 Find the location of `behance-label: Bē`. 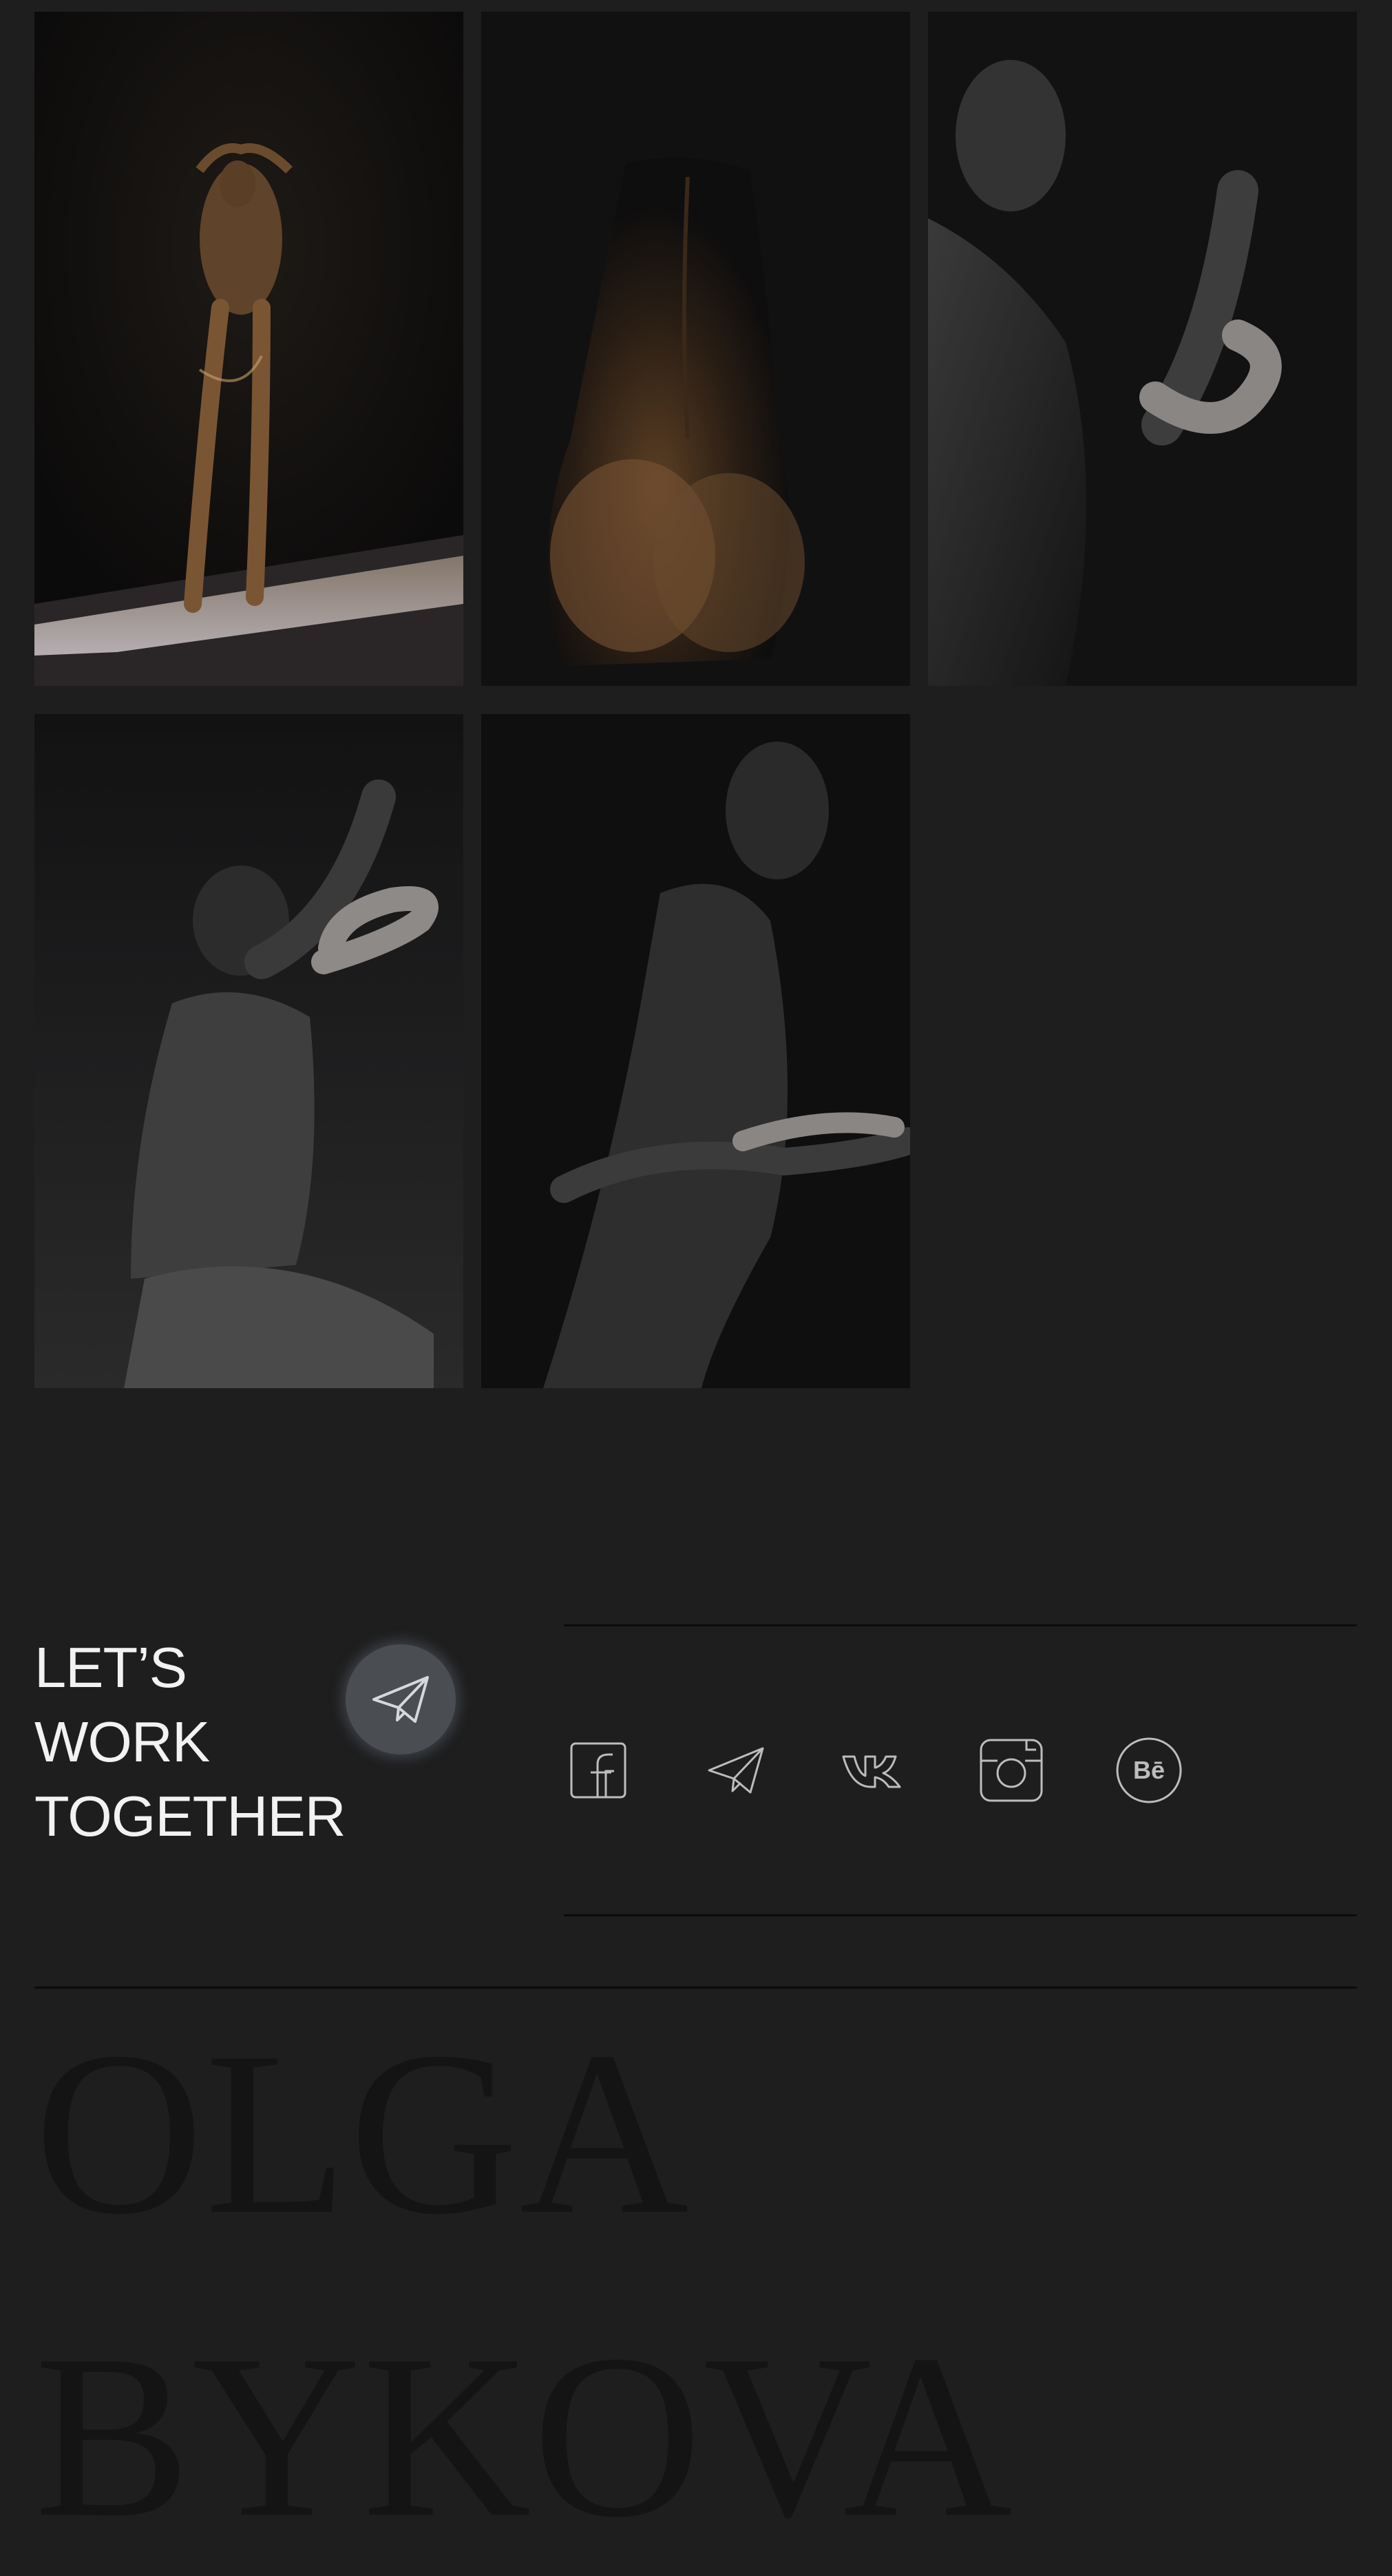

behance-label: Bē is located at coordinates (1149, 1770).